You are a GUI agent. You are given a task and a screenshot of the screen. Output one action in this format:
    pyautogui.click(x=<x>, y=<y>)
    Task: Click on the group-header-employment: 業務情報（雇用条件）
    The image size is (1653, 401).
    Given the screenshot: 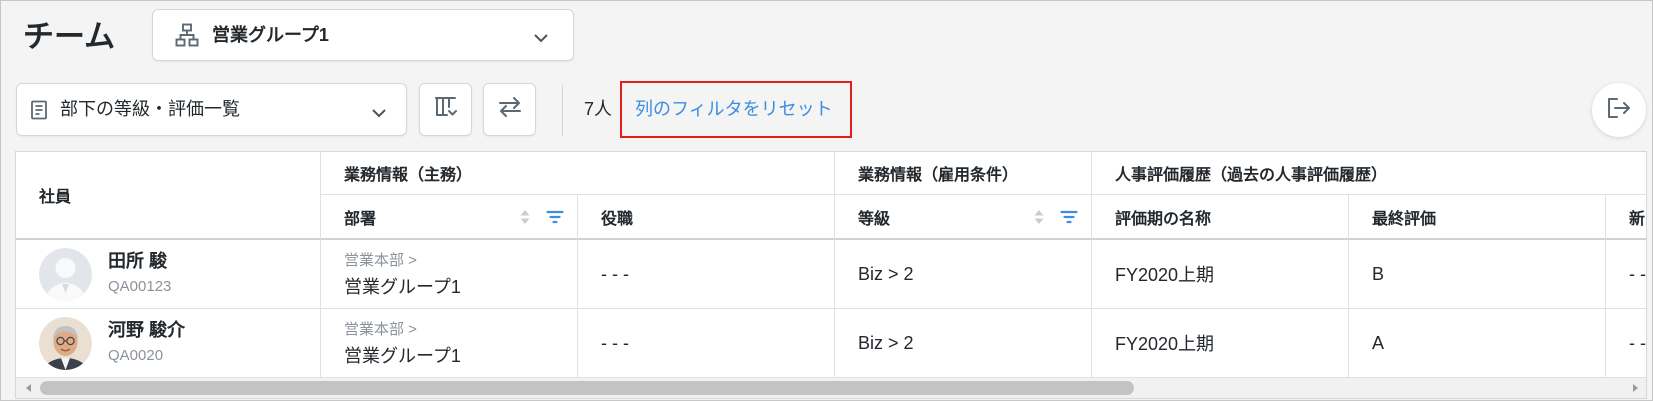 What is the action you would take?
    pyautogui.click(x=963, y=173)
    